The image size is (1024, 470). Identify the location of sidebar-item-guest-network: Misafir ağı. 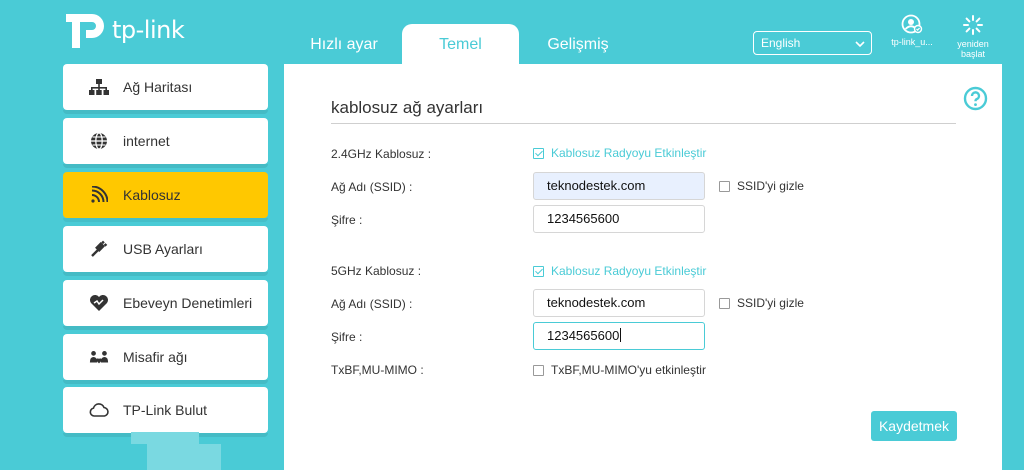
(165, 359).